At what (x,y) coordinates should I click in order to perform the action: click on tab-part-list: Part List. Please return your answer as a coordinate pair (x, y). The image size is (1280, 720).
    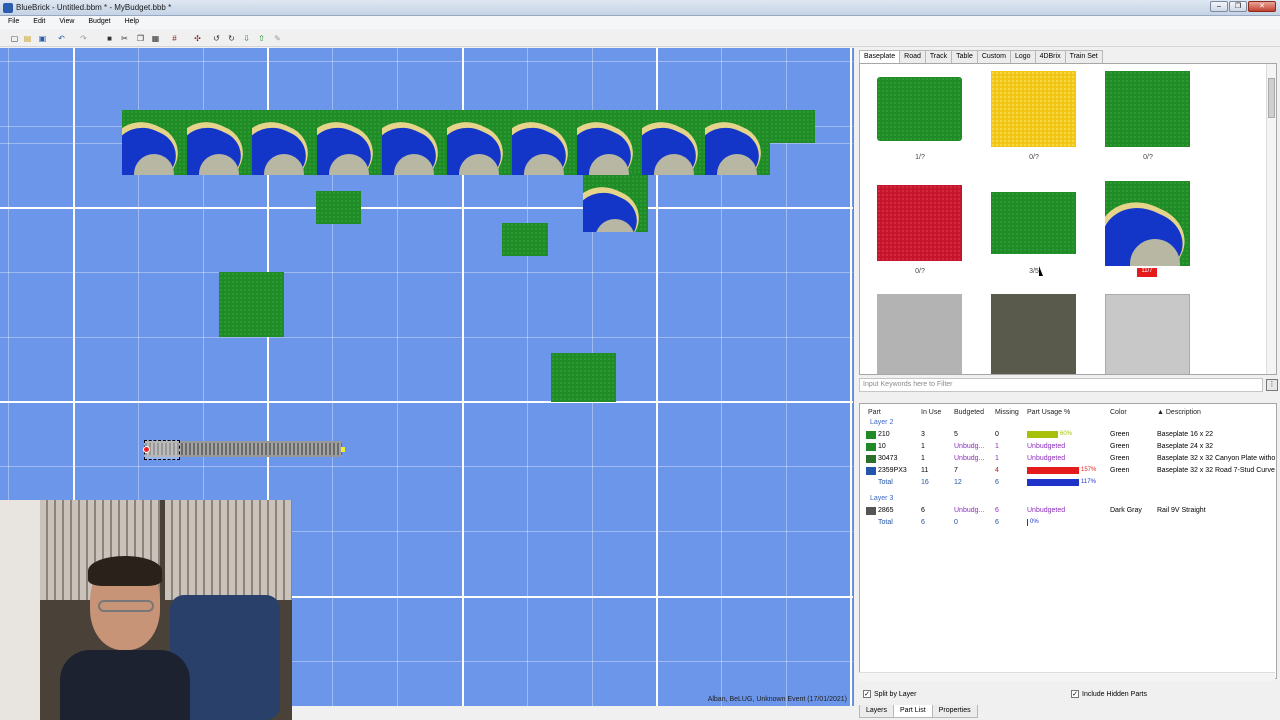
    Looking at the image, I should click on (913, 711).